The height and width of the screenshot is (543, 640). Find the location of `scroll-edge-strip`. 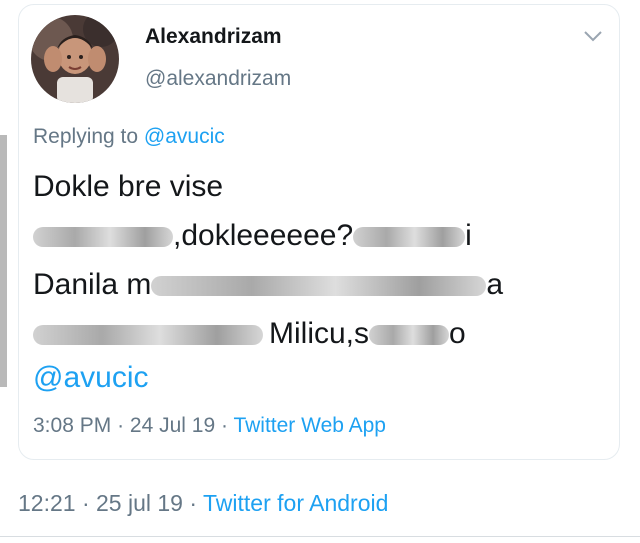

scroll-edge-strip is located at coordinates (3, 261).